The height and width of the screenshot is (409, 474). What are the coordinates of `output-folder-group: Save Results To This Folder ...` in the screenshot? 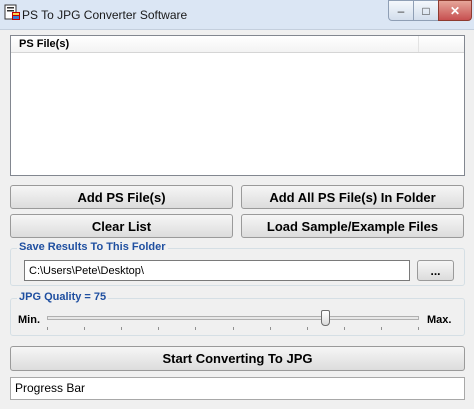 It's located at (237, 263).